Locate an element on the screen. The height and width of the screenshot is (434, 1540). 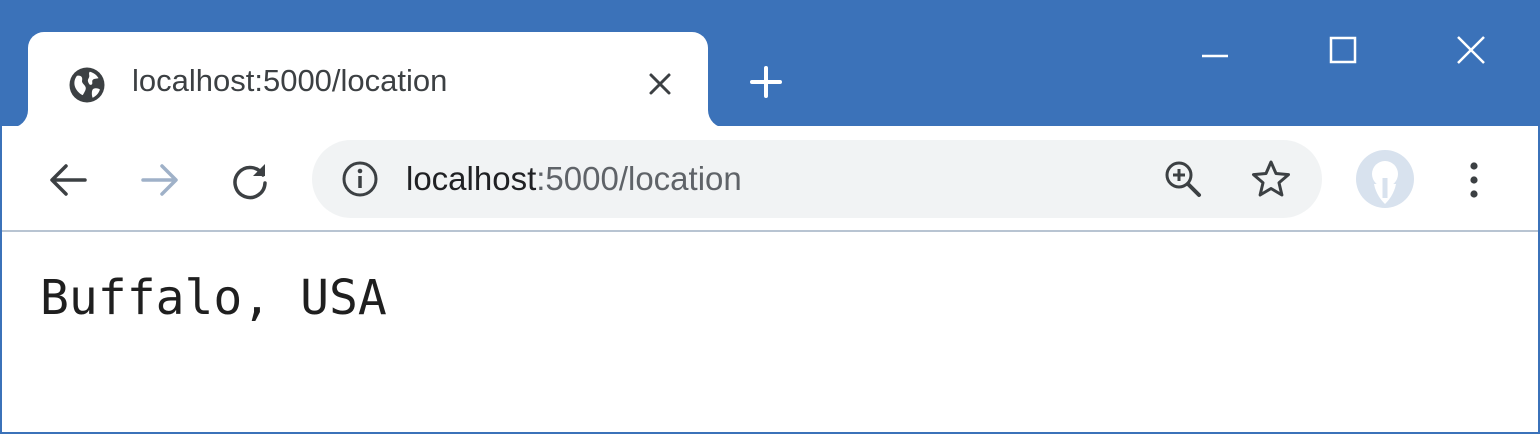
reload-icon is located at coordinates (250, 182).